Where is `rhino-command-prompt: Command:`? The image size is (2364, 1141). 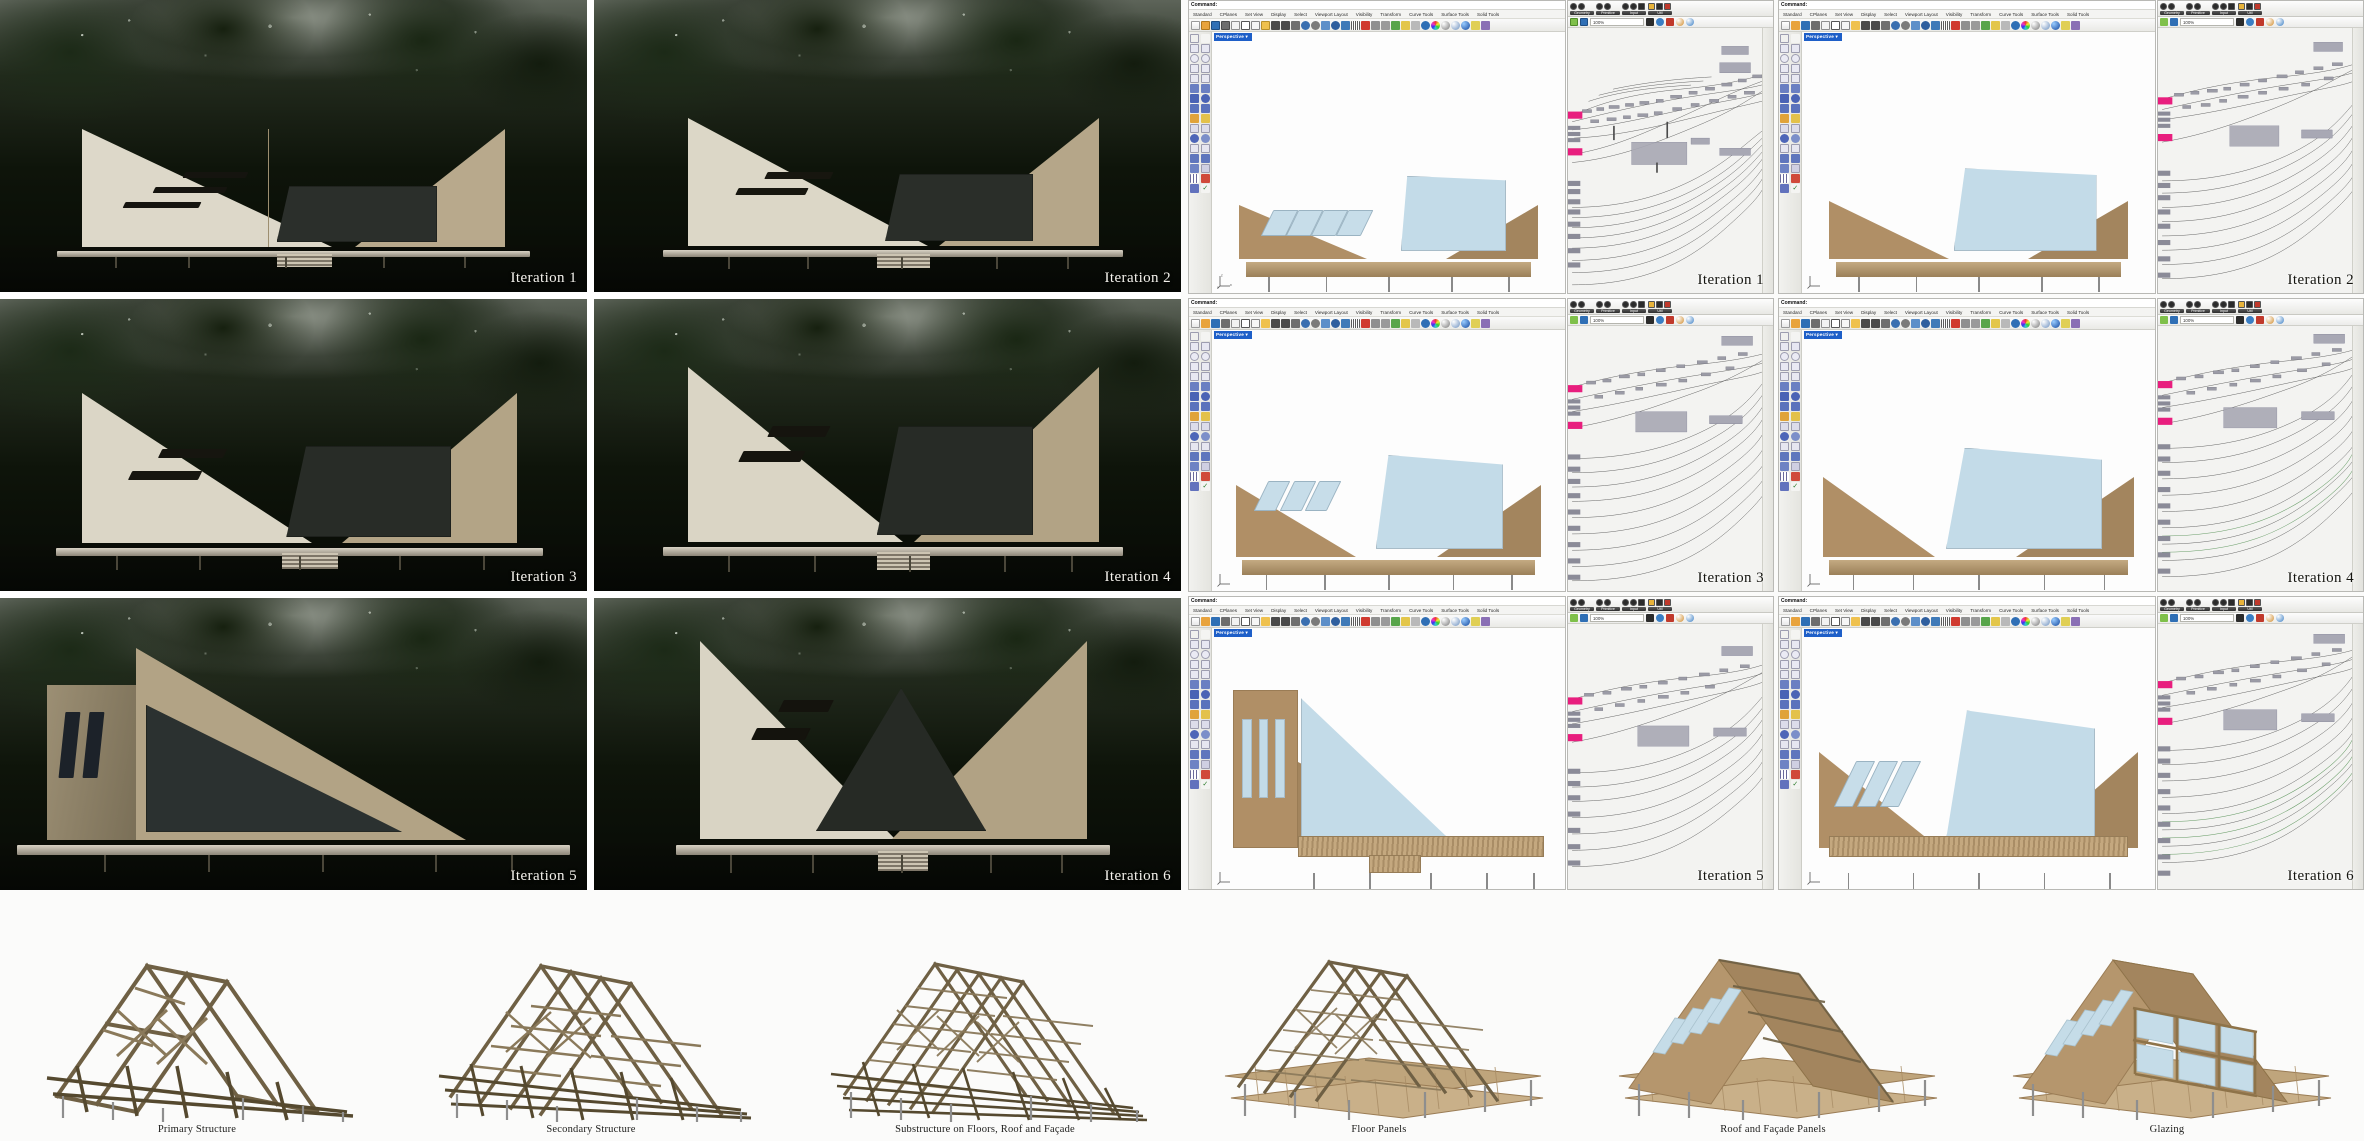
rhino-command-prompt: Command: is located at coordinates (1377, 5).